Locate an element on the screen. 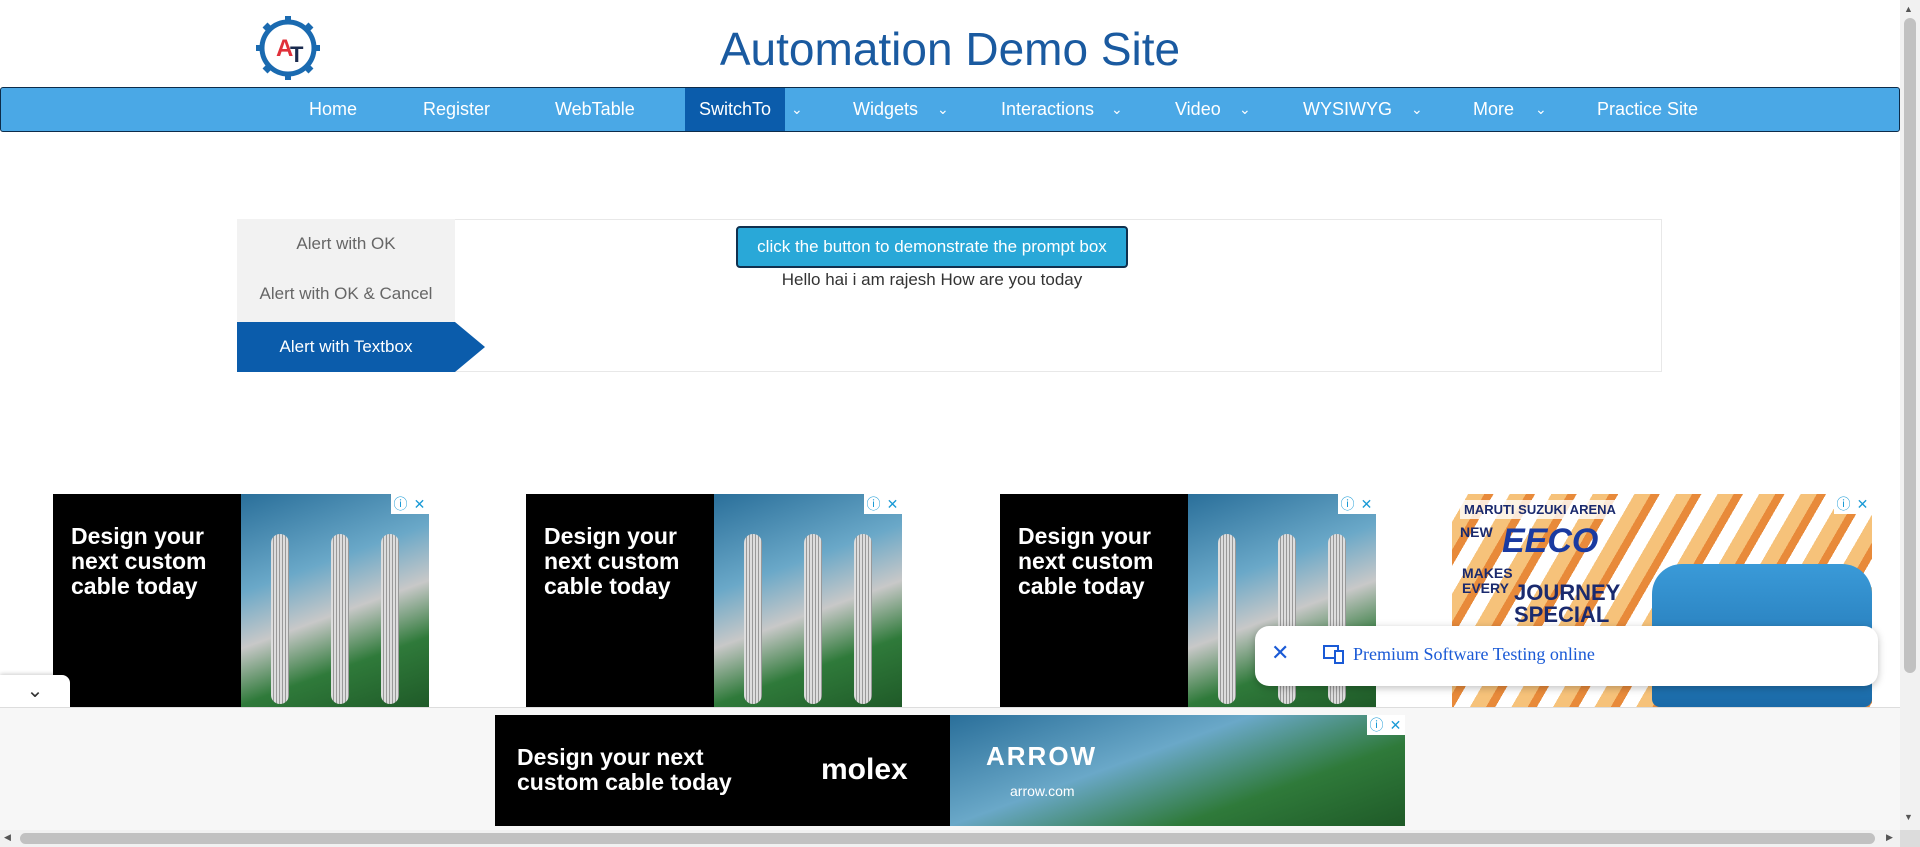 This screenshot has width=1920, height=847. active-tab-arrow is located at coordinates (470, 347).